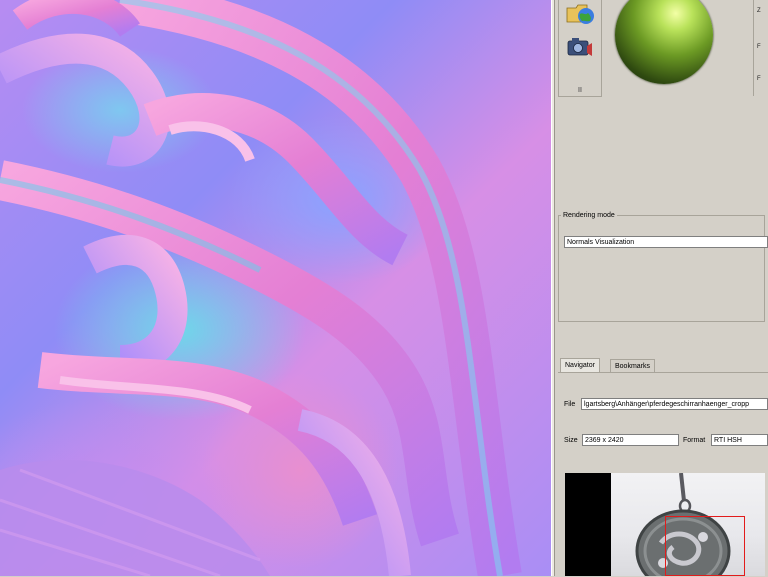 This screenshot has height=577, width=768. I want to click on light-sphere-icon, so click(664, 42).